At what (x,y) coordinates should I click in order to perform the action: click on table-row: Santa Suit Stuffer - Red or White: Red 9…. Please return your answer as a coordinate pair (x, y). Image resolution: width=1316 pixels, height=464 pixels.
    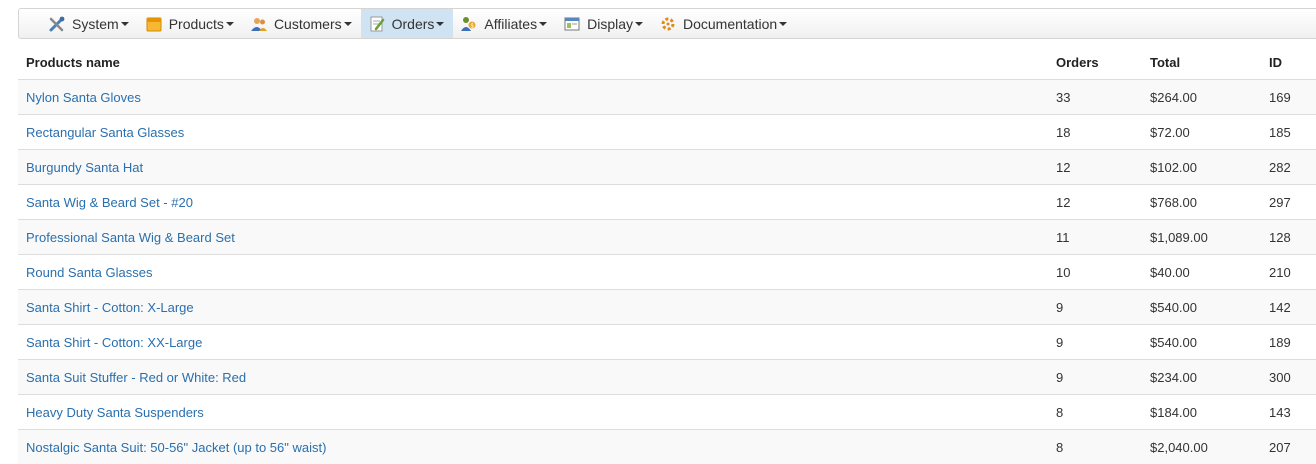
    Looking at the image, I should click on (667, 377).